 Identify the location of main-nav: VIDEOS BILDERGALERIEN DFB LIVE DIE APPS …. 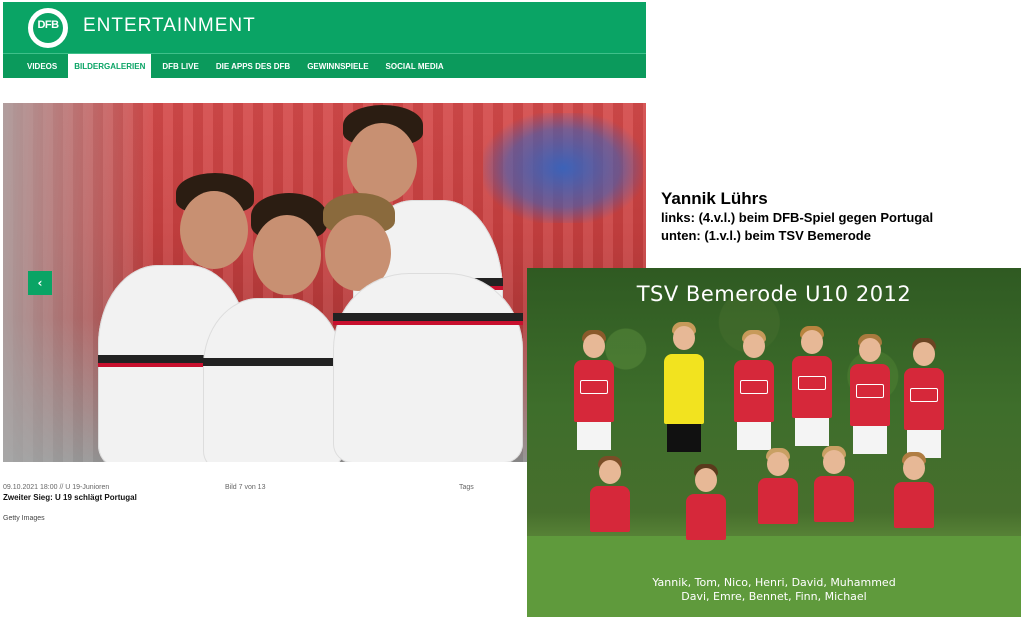
(324, 66).